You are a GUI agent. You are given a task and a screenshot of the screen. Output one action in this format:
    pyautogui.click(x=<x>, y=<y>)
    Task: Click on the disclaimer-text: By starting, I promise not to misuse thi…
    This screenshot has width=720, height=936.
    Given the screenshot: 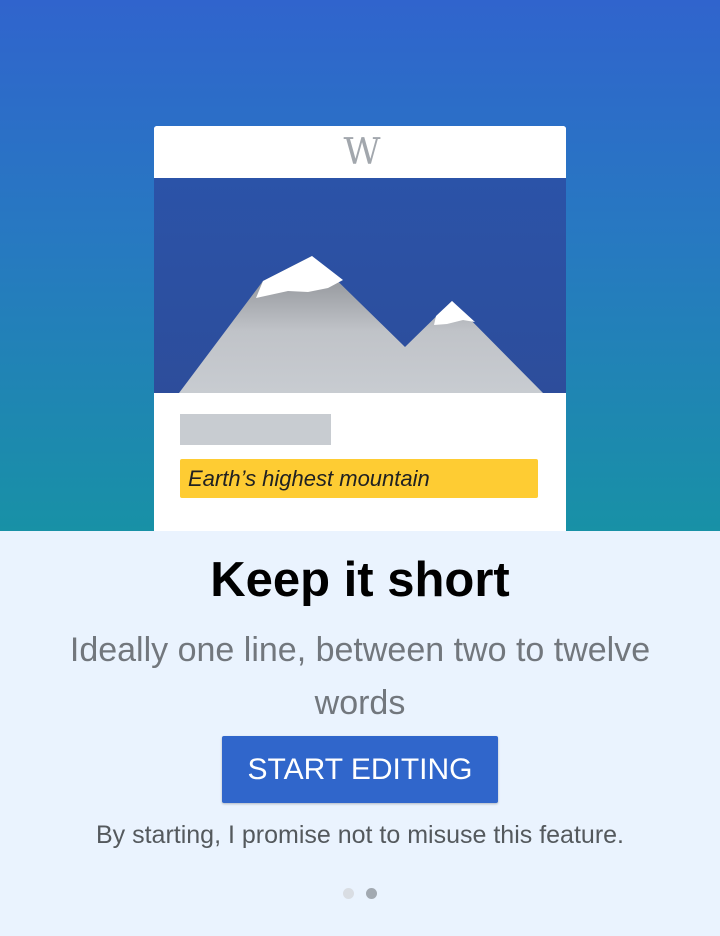 What is the action you would take?
    pyautogui.click(x=359, y=835)
    